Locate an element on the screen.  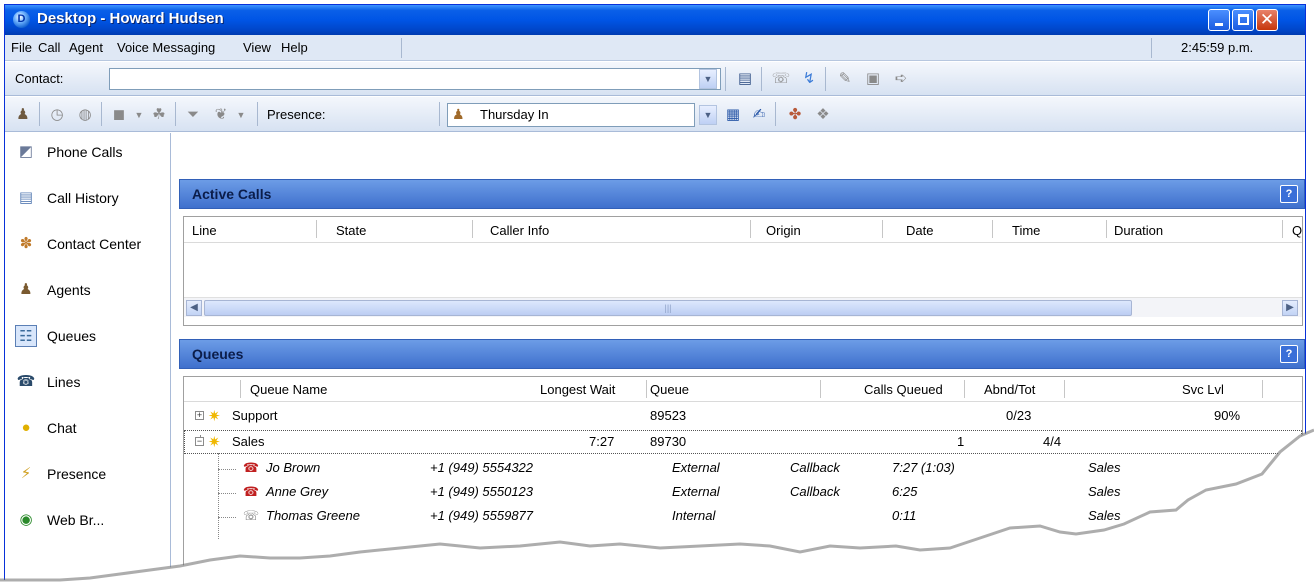
presence-dropdown-button: ▼ is located at coordinates (708, 115).